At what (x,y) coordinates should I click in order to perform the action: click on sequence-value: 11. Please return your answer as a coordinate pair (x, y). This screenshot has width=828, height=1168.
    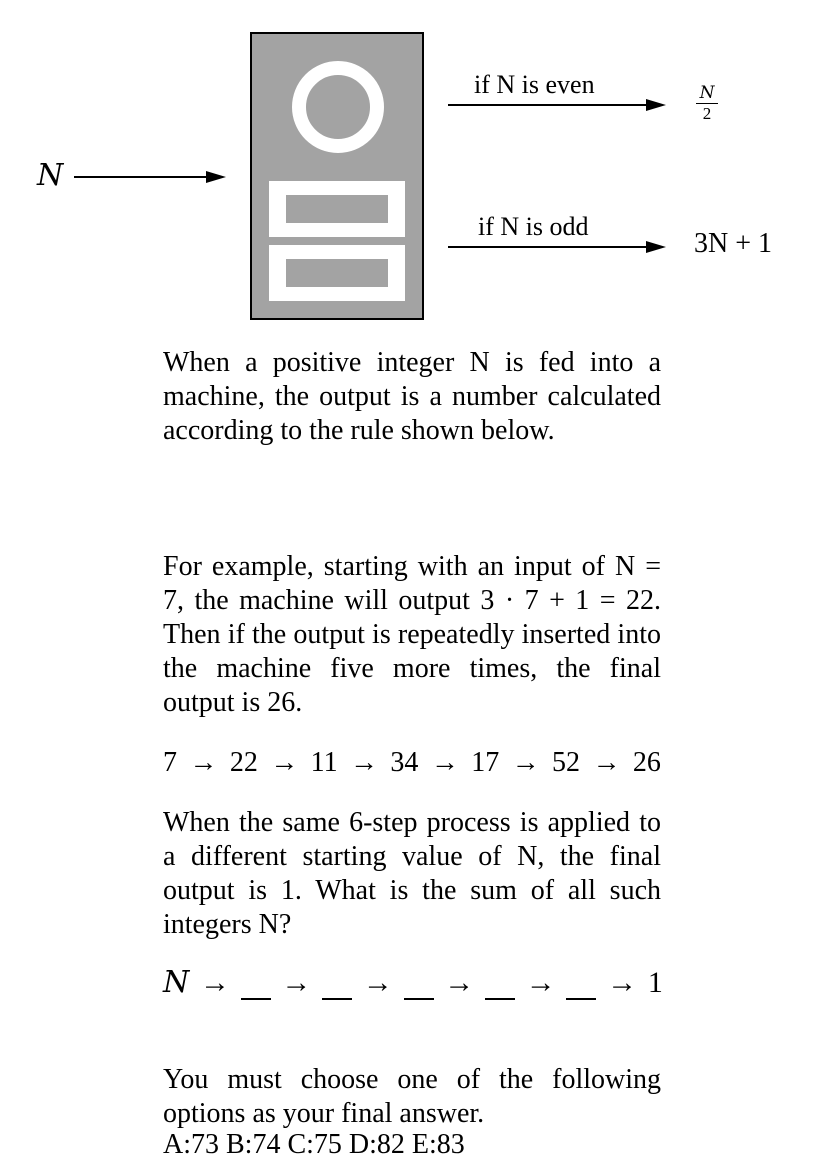
    Looking at the image, I should click on (324, 762).